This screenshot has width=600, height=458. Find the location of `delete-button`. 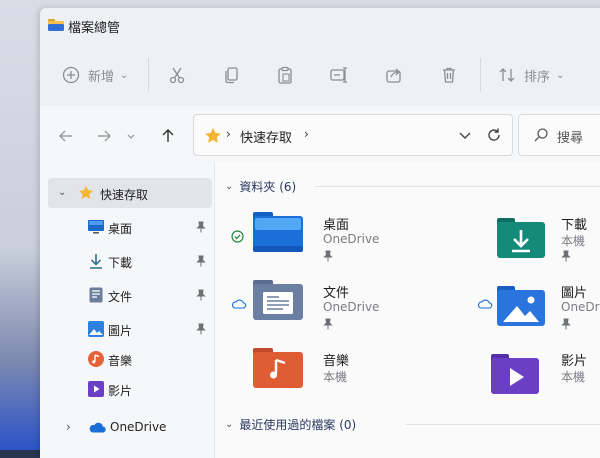

delete-button is located at coordinates (449, 75).